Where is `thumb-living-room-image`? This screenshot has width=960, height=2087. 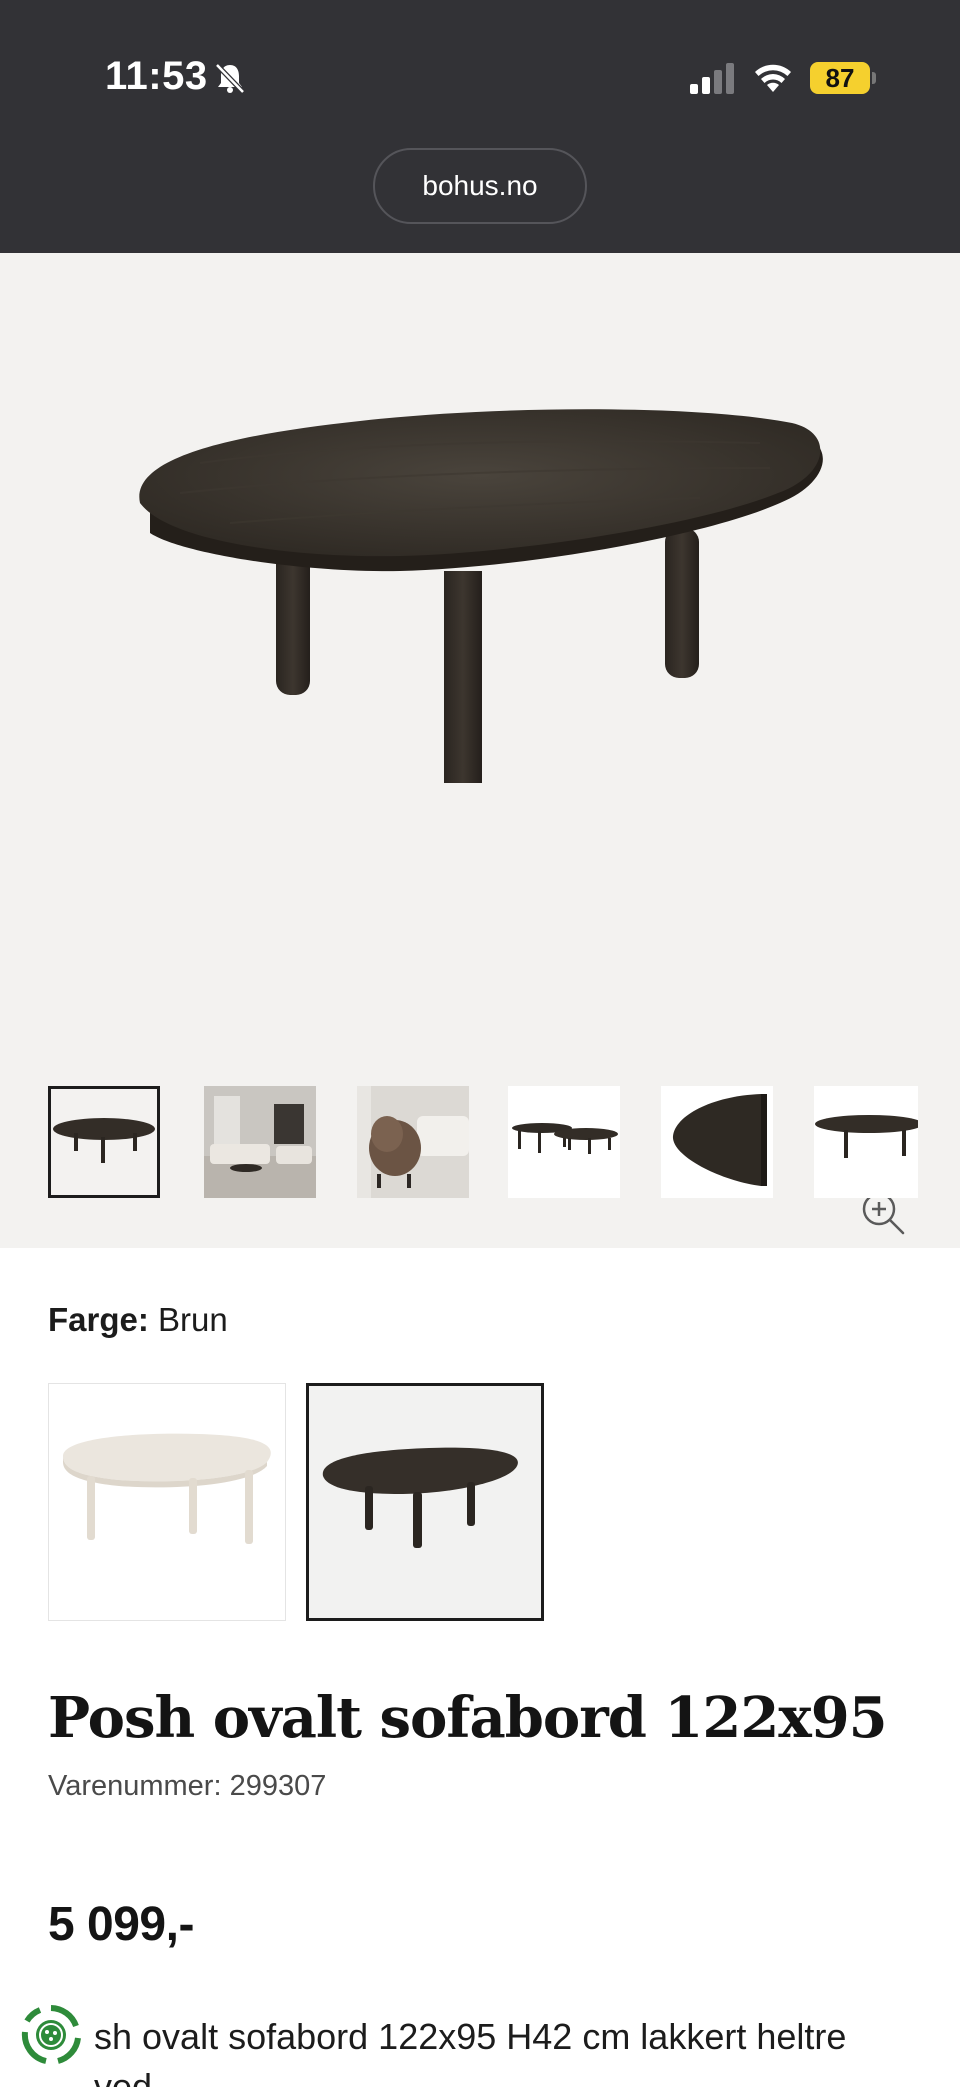
thumb-living-room-image is located at coordinates (260, 1142).